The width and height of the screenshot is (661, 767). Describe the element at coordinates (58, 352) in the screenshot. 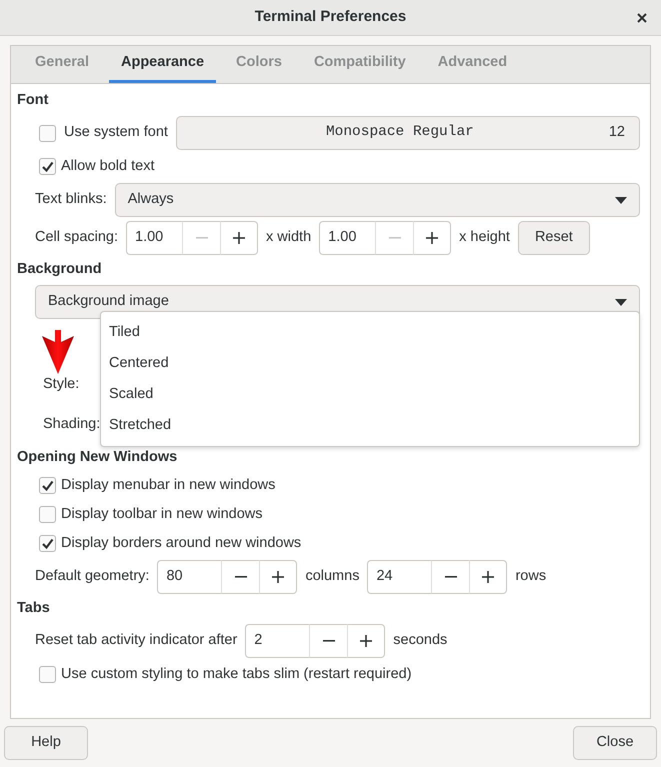

I see `arrow-annotation` at that location.